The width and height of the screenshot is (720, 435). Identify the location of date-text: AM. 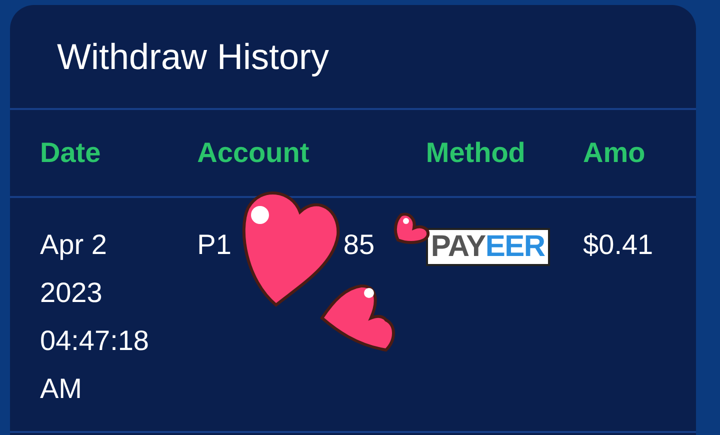
(61, 389).